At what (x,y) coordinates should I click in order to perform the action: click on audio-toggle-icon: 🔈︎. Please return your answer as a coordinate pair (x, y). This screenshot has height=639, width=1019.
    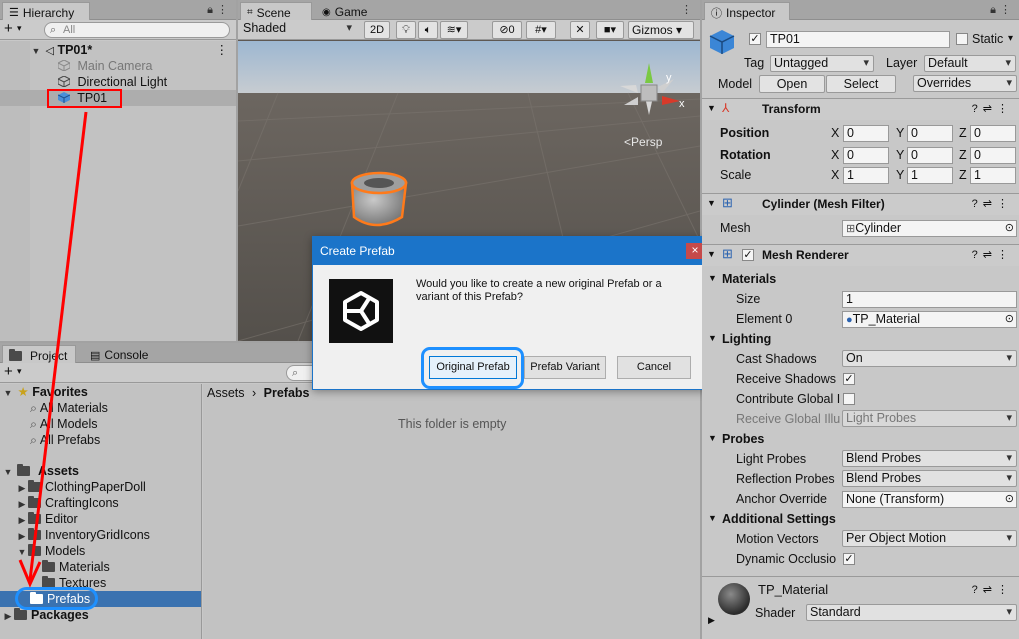
    Looking at the image, I should click on (428, 30).